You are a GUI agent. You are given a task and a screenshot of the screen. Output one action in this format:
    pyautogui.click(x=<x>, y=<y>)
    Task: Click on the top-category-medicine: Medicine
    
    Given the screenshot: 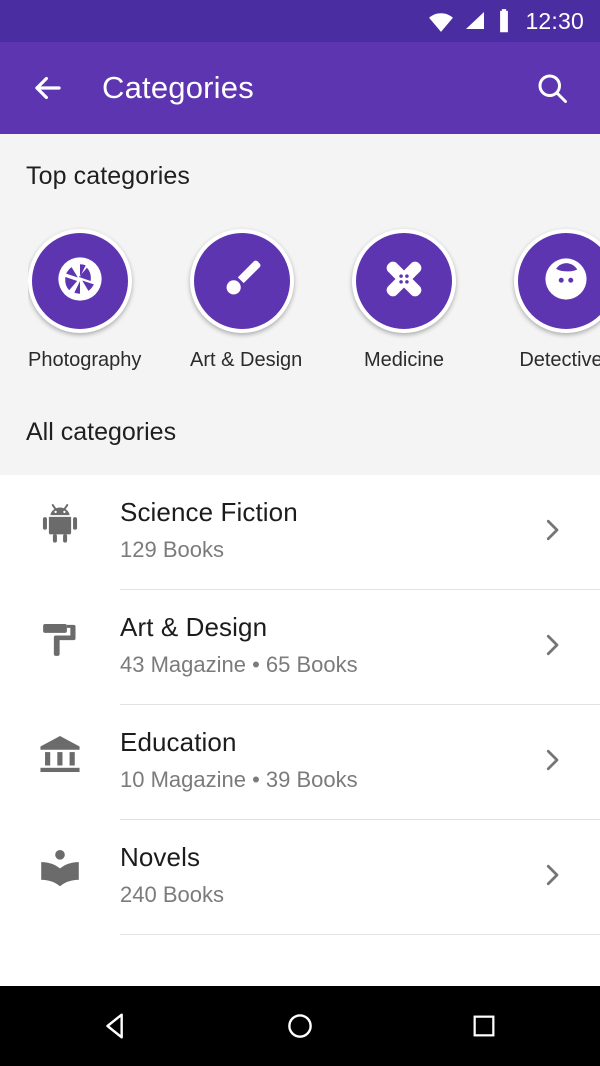 What is the action you would take?
    pyautogui.click(x=404, y=300)
    